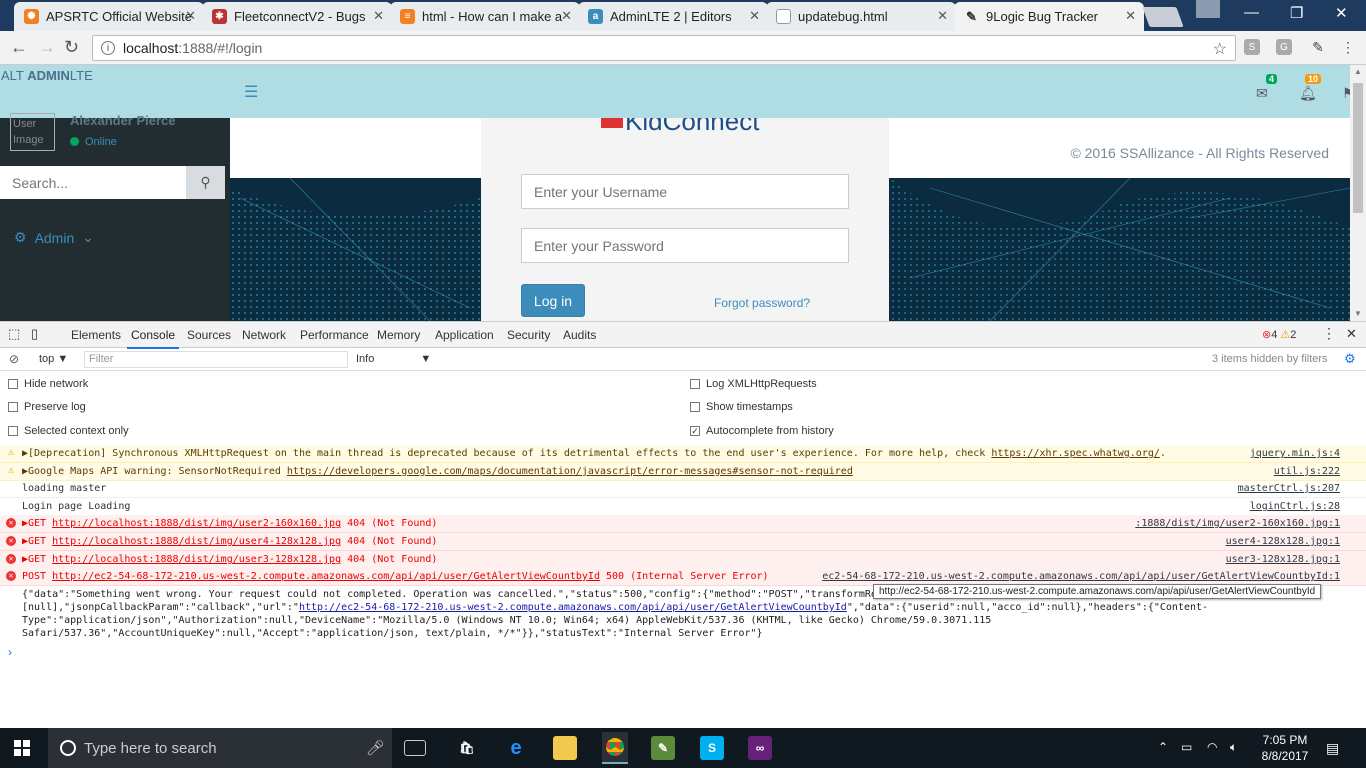 This screenshot has width=1366, height=768. What do you see at coordinates (712, 748) in the screenshot?
I see `skype-icon: S` at bounding box center [712, 748].